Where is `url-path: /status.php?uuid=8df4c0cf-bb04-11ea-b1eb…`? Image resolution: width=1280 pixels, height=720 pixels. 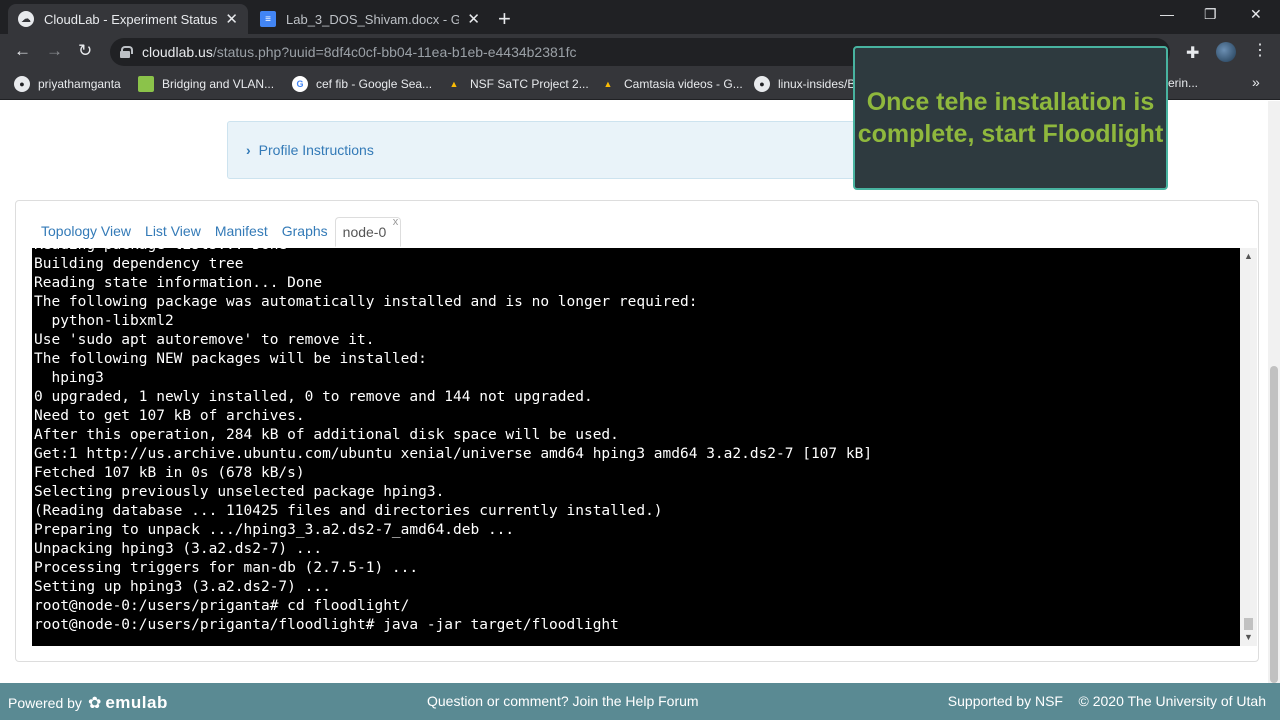
url-path: /status.php?uuid=8df4c0cf-bb04-11ea-b1eb… is located at coordinates (394, 52).